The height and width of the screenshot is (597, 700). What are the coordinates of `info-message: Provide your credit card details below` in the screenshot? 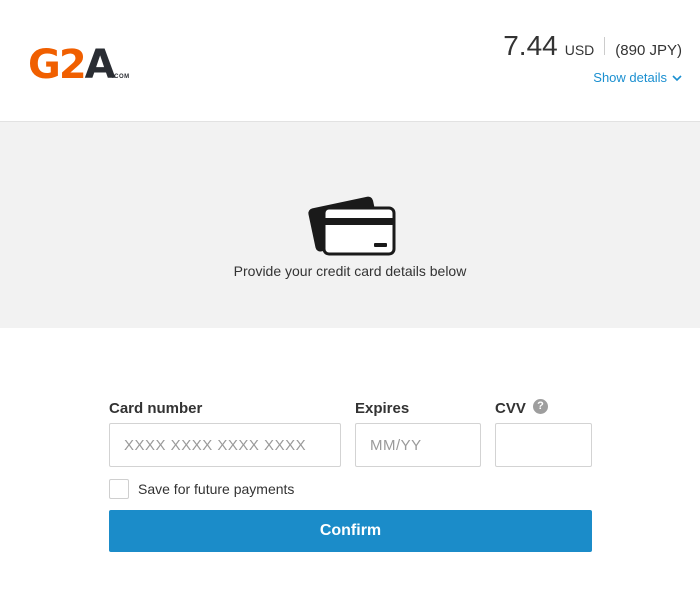 It's located at (350, 271).